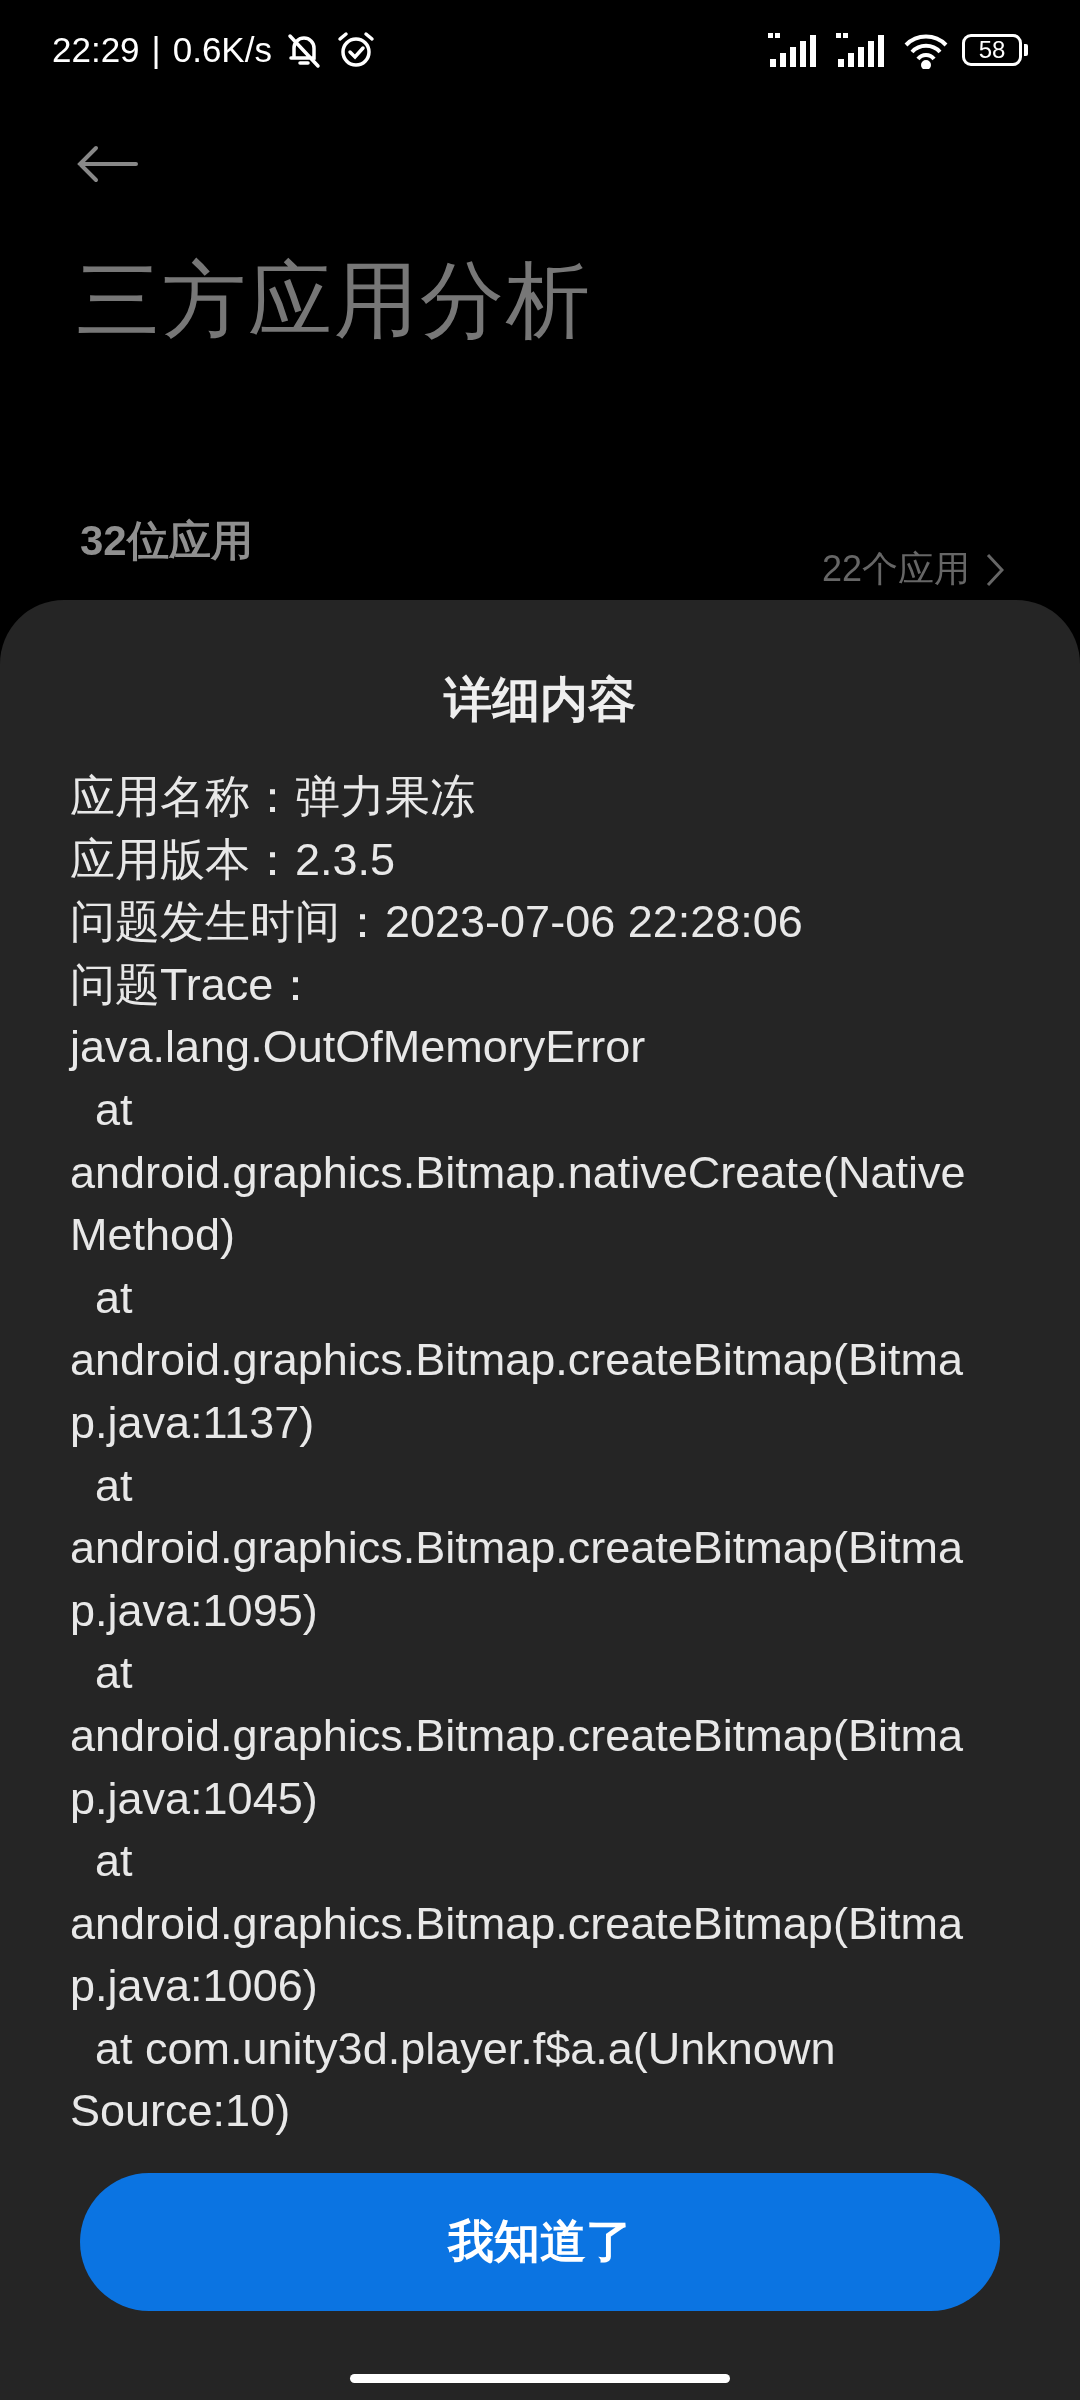 The height and width of the screenshot is (2400, 1080). Describe the element at coordinates (192, 1422) in the screenshot. I see `detail-text-line: p.java:1137)` at that location.